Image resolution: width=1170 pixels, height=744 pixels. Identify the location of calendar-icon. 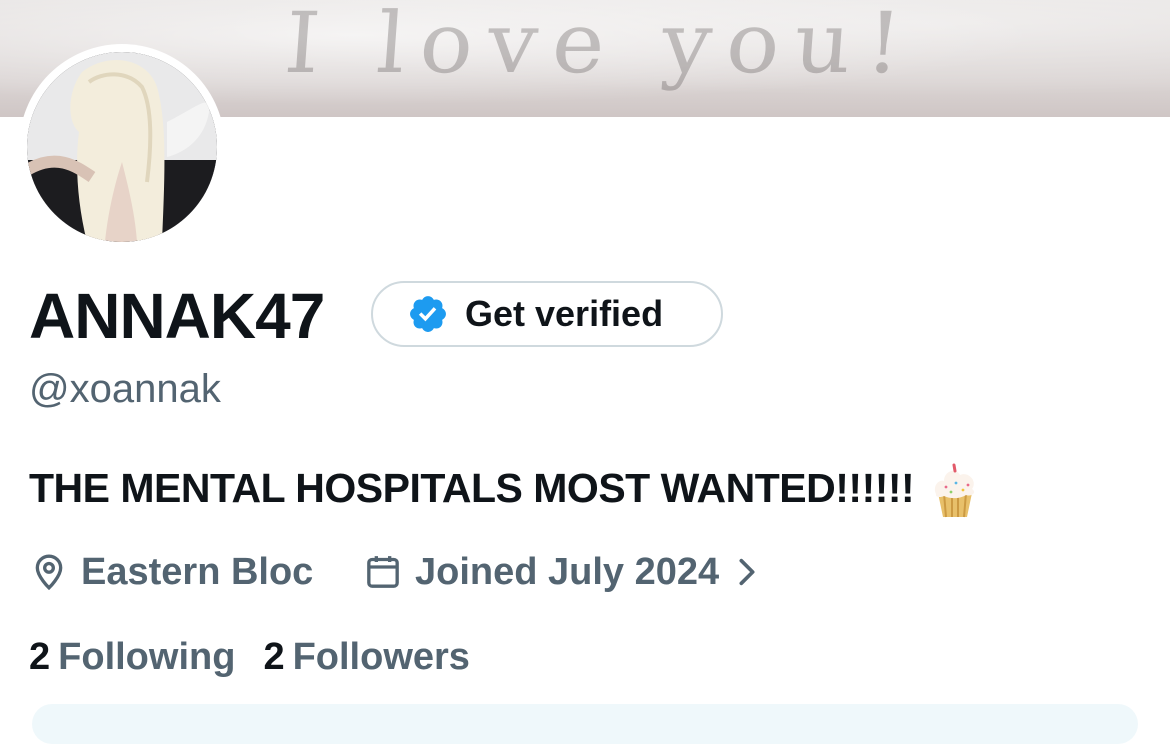
(383, 572).